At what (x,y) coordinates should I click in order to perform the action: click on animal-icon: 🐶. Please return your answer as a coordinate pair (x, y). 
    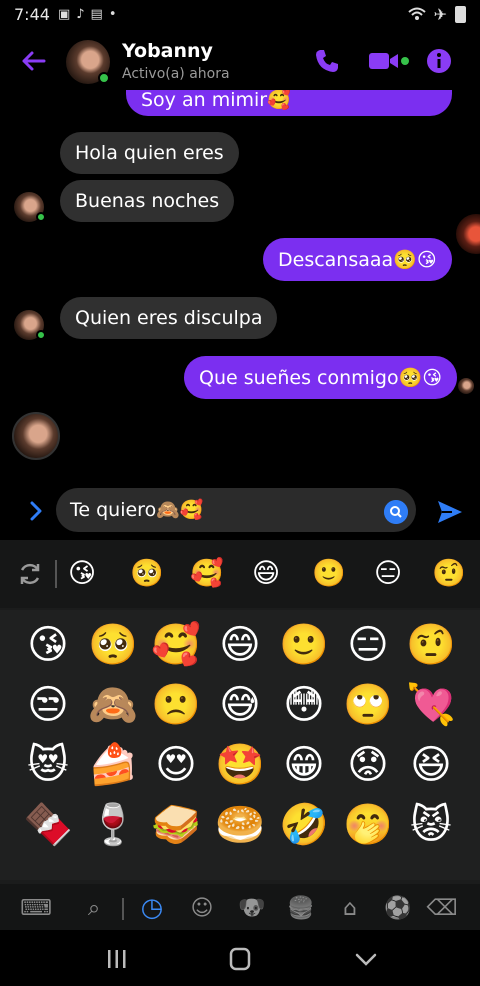
    Looking at the image, I should click on (252, 908).